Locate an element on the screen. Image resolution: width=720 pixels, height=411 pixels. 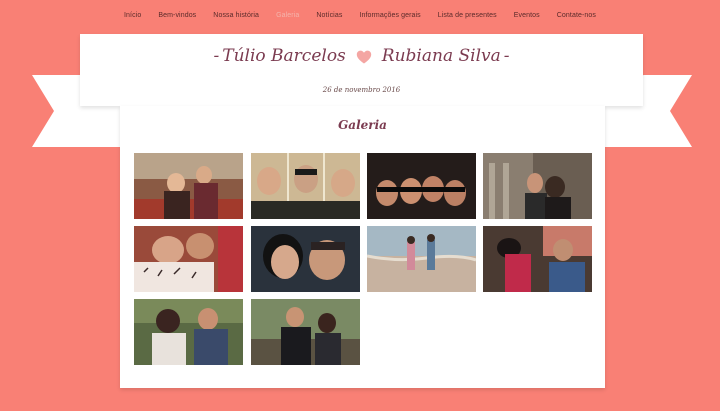
title-dash-left: - is located at coordinates (216, 56).